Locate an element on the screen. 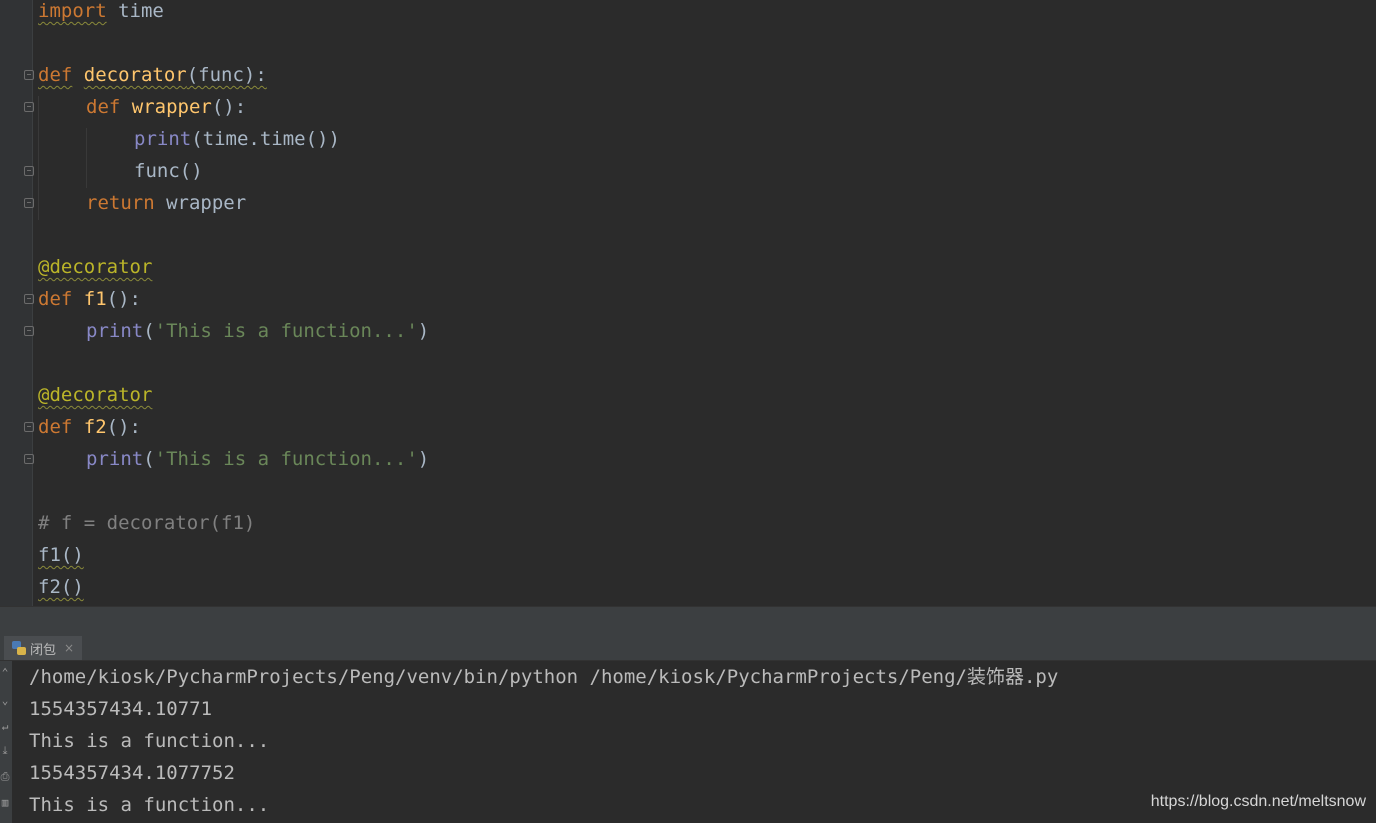 The height and width of the screenshot is (823, 1376). trash-icon: ▥ is located at coordinates (5, 803).